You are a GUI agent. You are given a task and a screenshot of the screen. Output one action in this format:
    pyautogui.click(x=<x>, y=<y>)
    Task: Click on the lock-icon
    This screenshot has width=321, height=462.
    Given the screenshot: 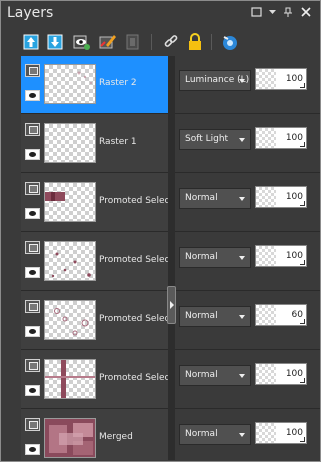 What is the action you would take?
    pyautogui.click(x=195, y=42)
    